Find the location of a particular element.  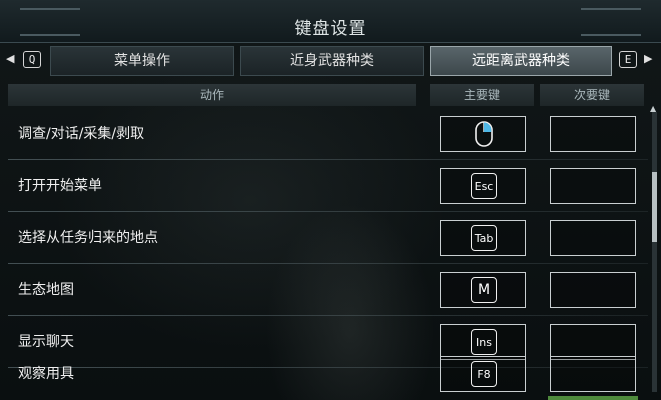

keybind-row: 调查/对话/采集/剥取 is located at coordinates (328, 134).